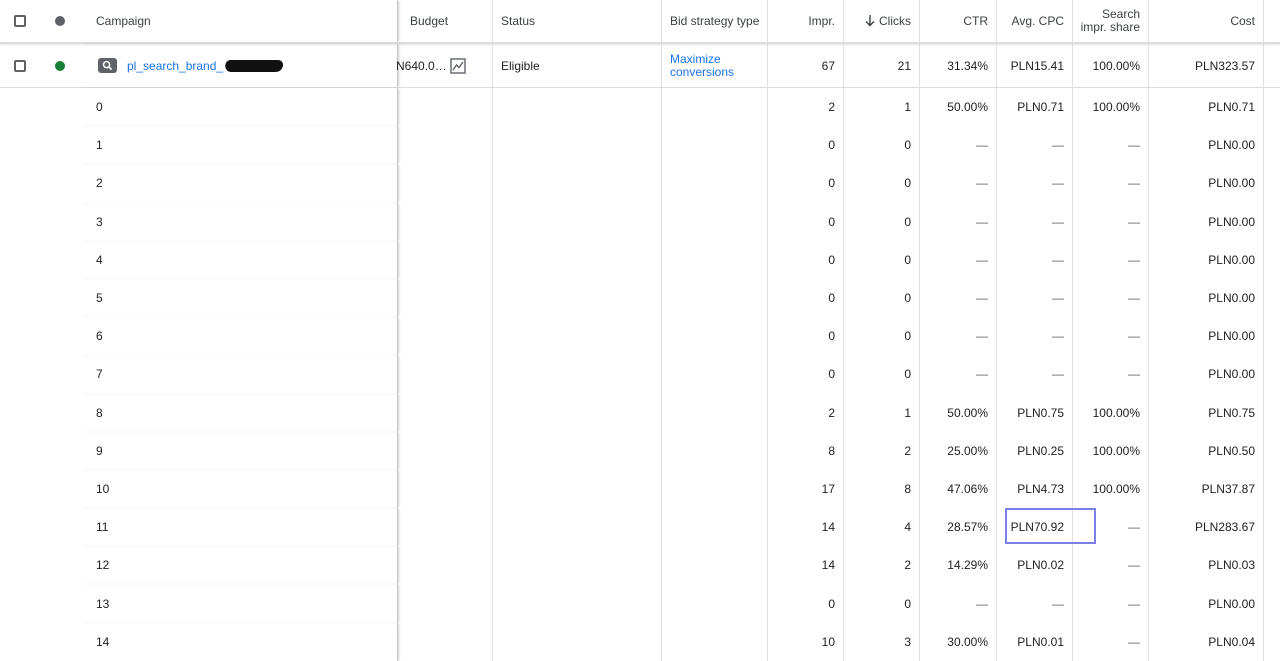 This screenshot has height=661, width=1280. I want to click on segment-cost-cell: PLN0.75, so click(1206, 412).